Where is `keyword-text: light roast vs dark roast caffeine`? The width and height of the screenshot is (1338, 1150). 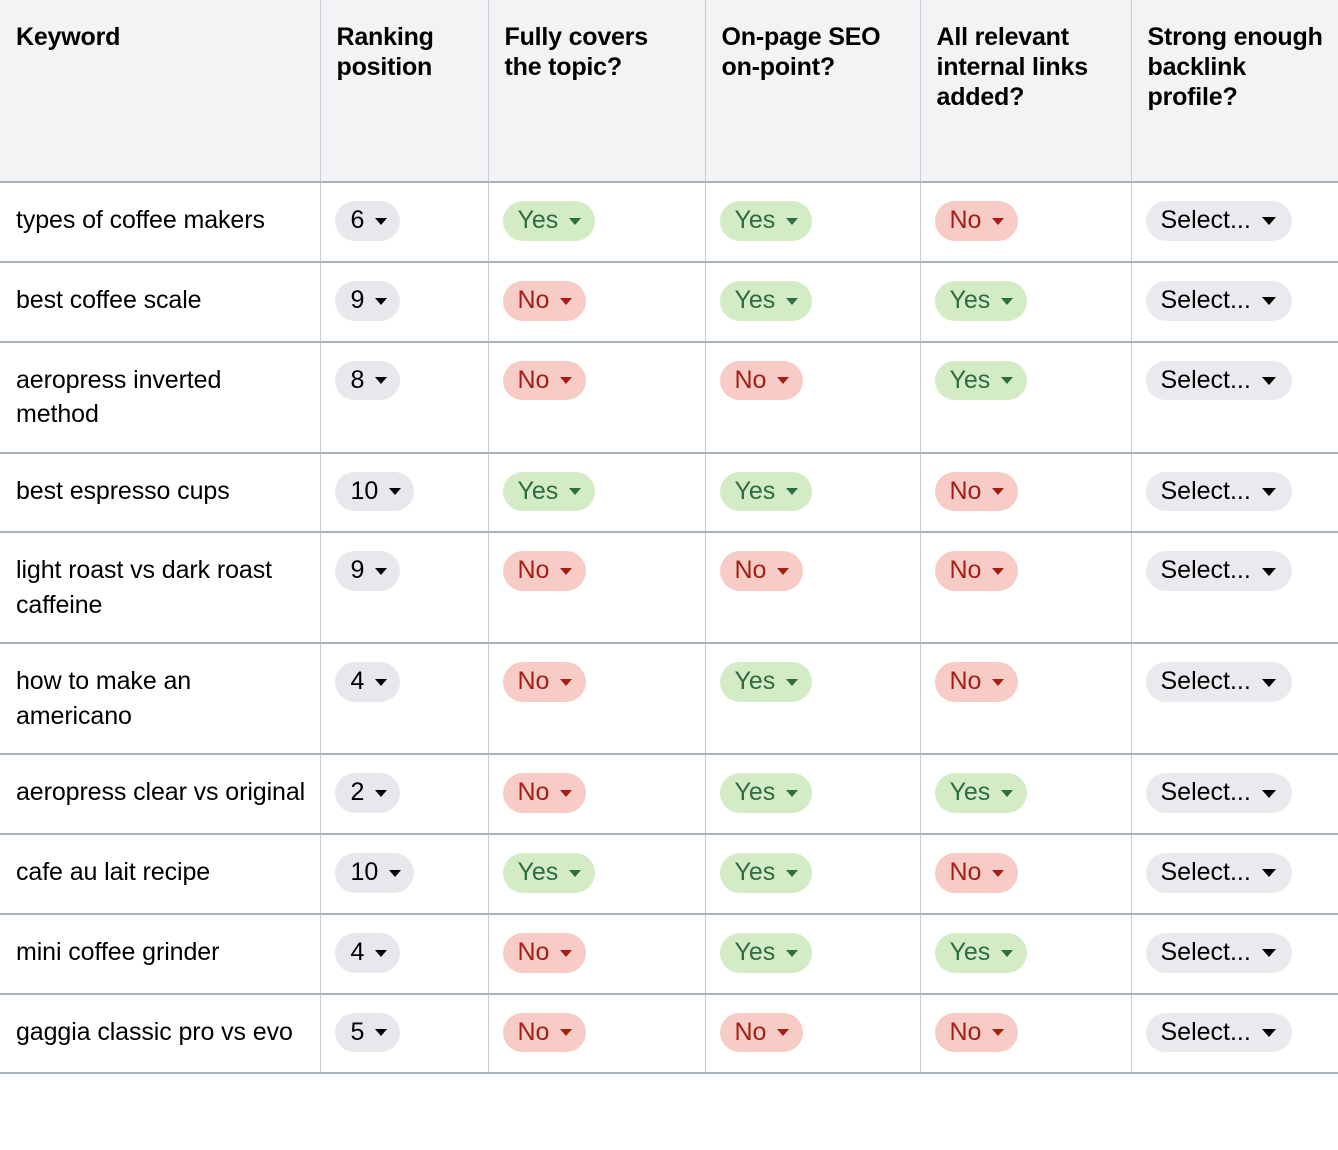 keyword-text: light roast vs dark roast caffeine is located at coordinates (144, 587).